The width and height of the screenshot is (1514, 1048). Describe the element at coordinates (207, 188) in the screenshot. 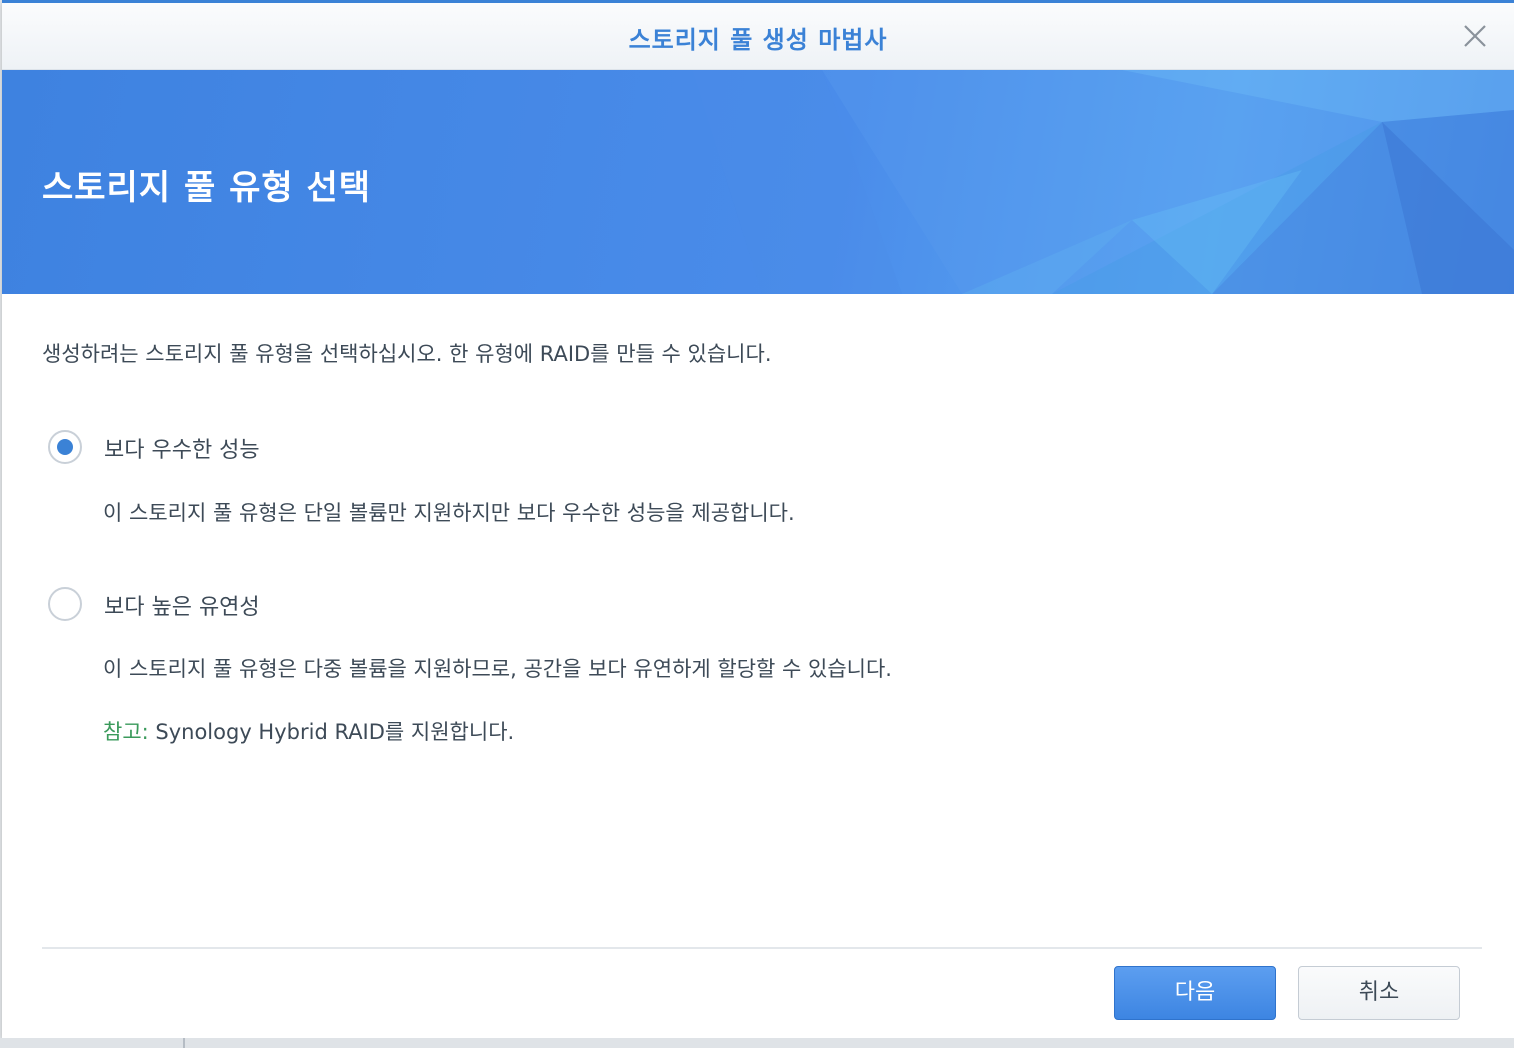

I see `step-title: 스토리지 풀 유형 선택` at that location.